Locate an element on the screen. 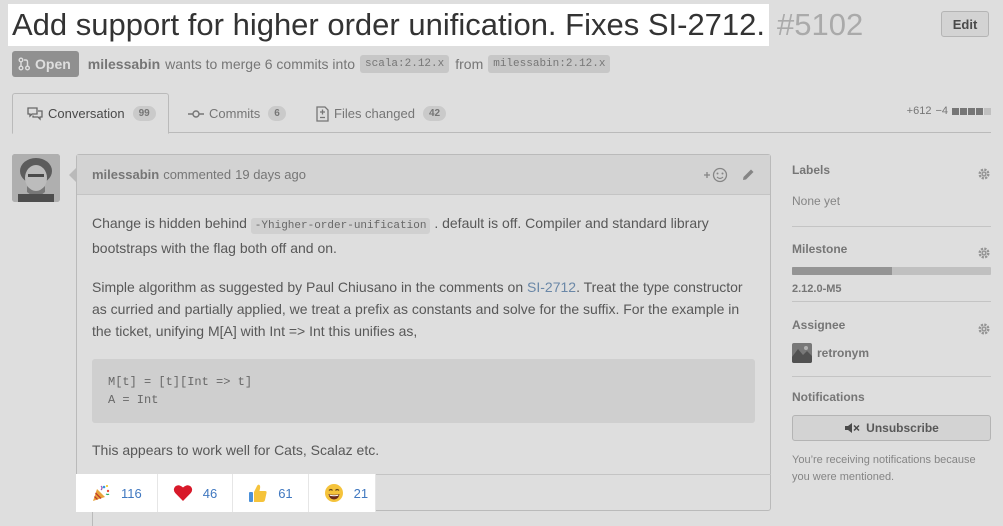 Image resolution: width=1003 pixels, height=526 pixels. diffstat-additions: +612 is located at coordinates (919, 111).